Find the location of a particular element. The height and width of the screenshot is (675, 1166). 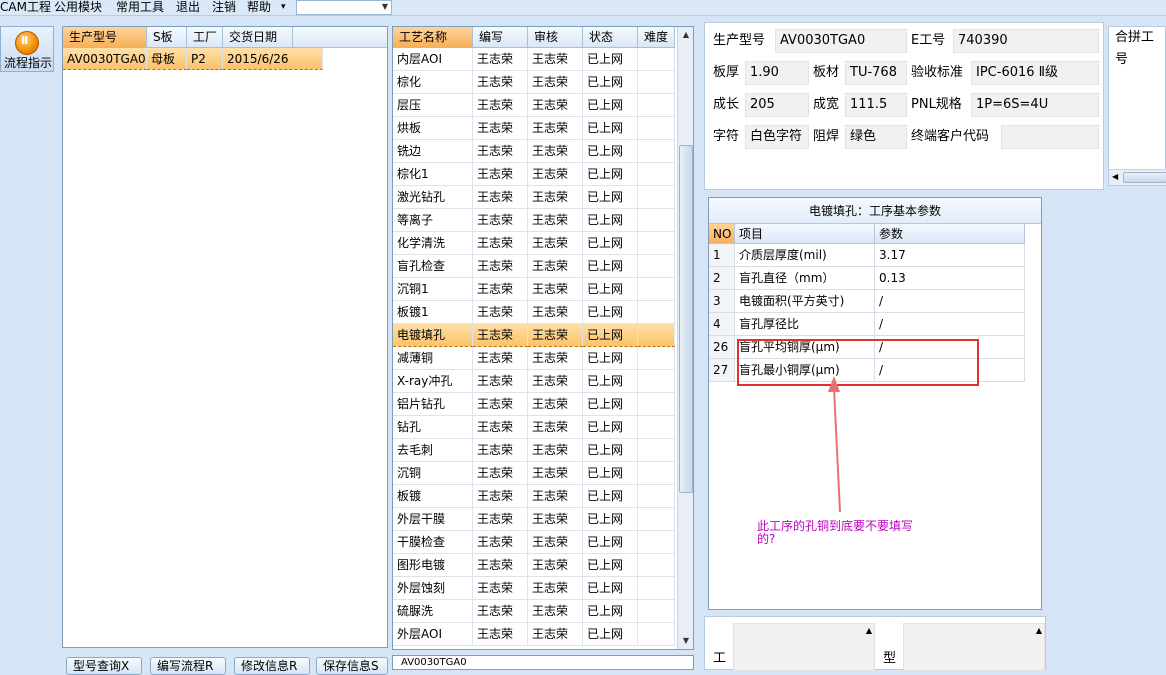

process-scrollbar: ▲ ▼ is located at coordinates (685, 338).